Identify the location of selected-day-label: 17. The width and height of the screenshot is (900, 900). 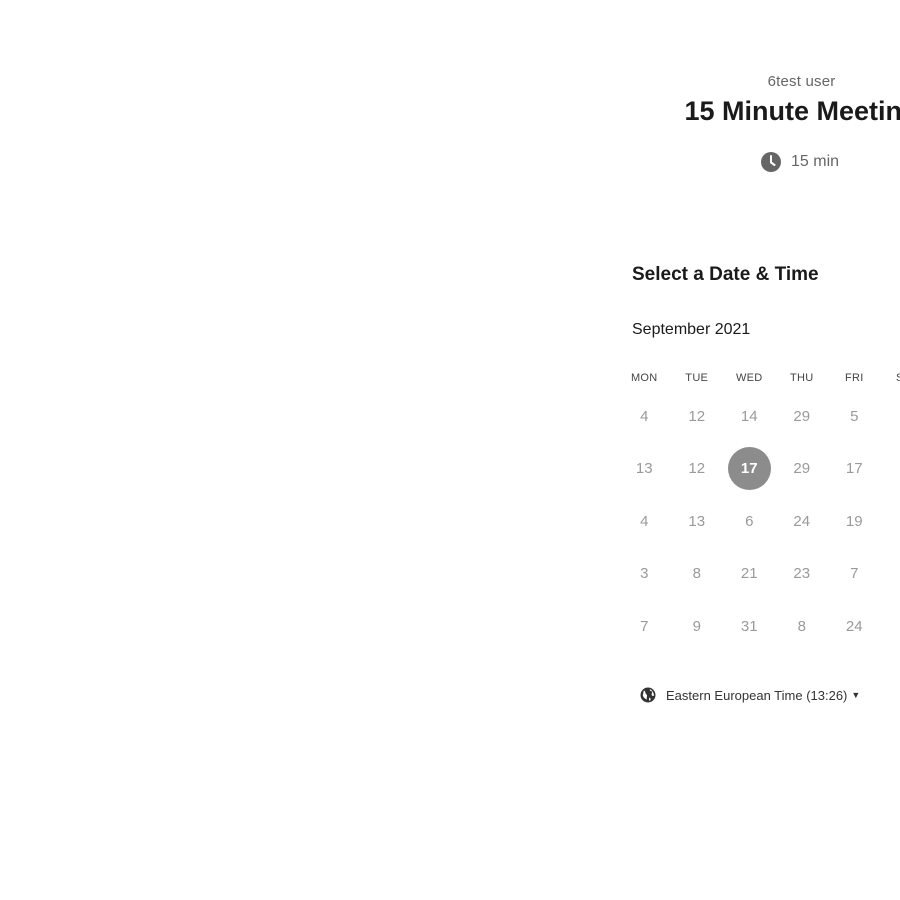
(749, 469).